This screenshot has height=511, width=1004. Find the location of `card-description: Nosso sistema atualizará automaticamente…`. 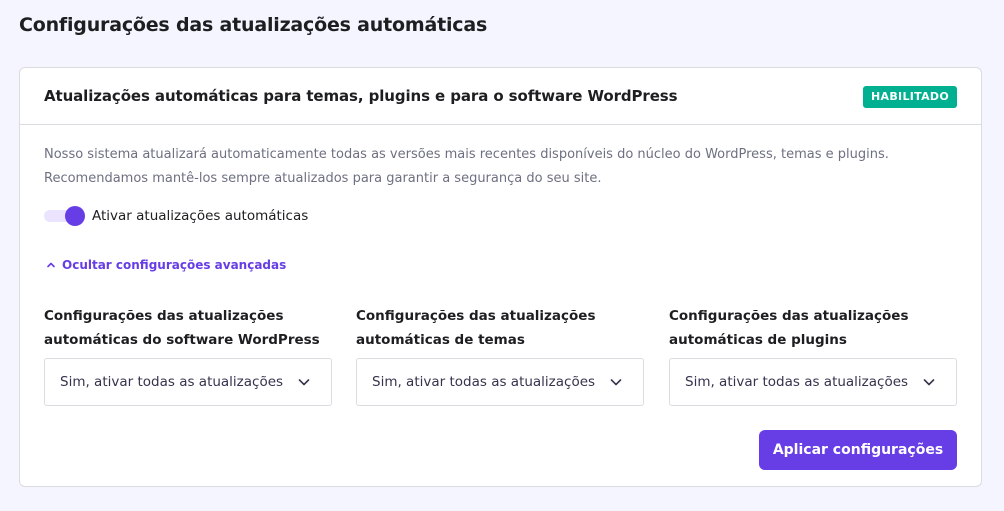

card-description: Nosso sistema atualizará automaticamente… is located at coordinates (494, 167).